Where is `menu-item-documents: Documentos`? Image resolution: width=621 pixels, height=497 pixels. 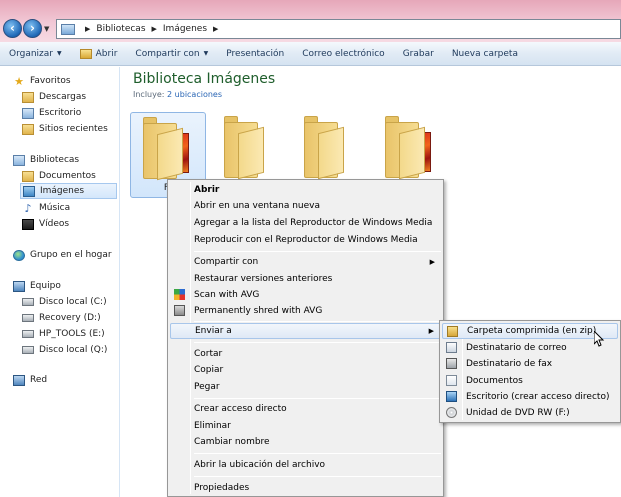 menu-item-documents: Documentos is located at coordinates (530, 381).